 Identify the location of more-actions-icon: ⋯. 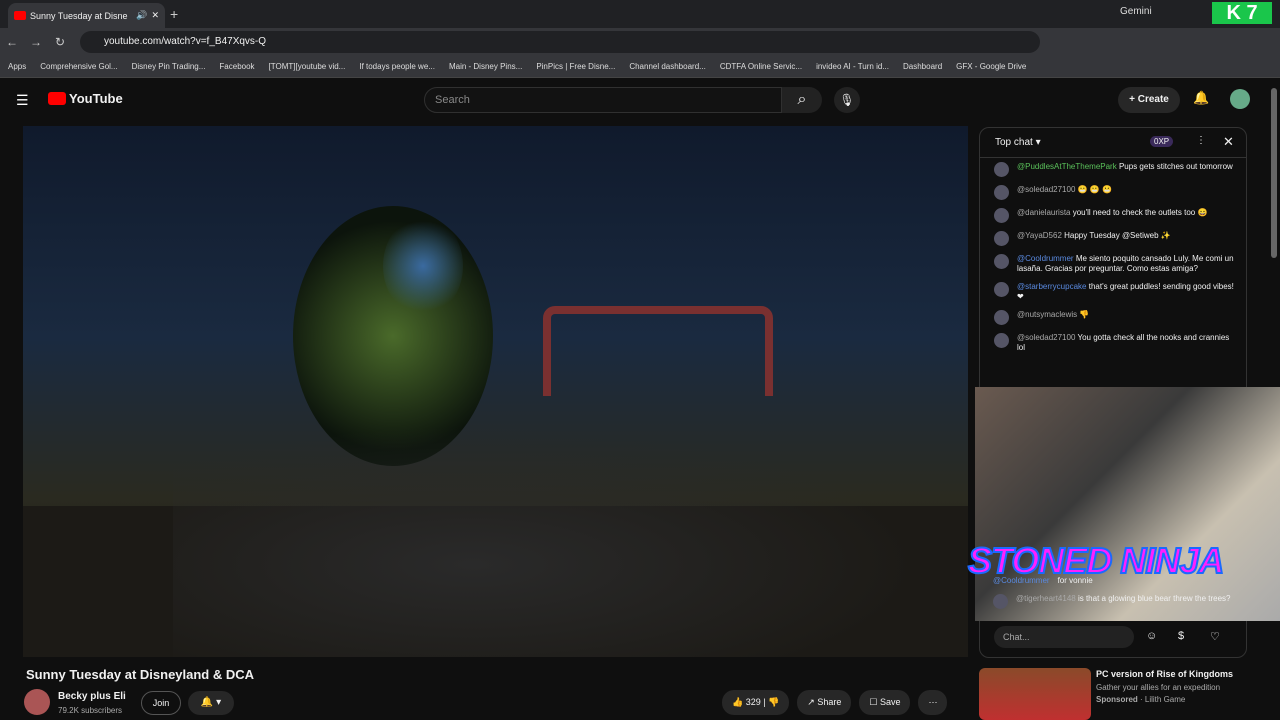
(933, 702).